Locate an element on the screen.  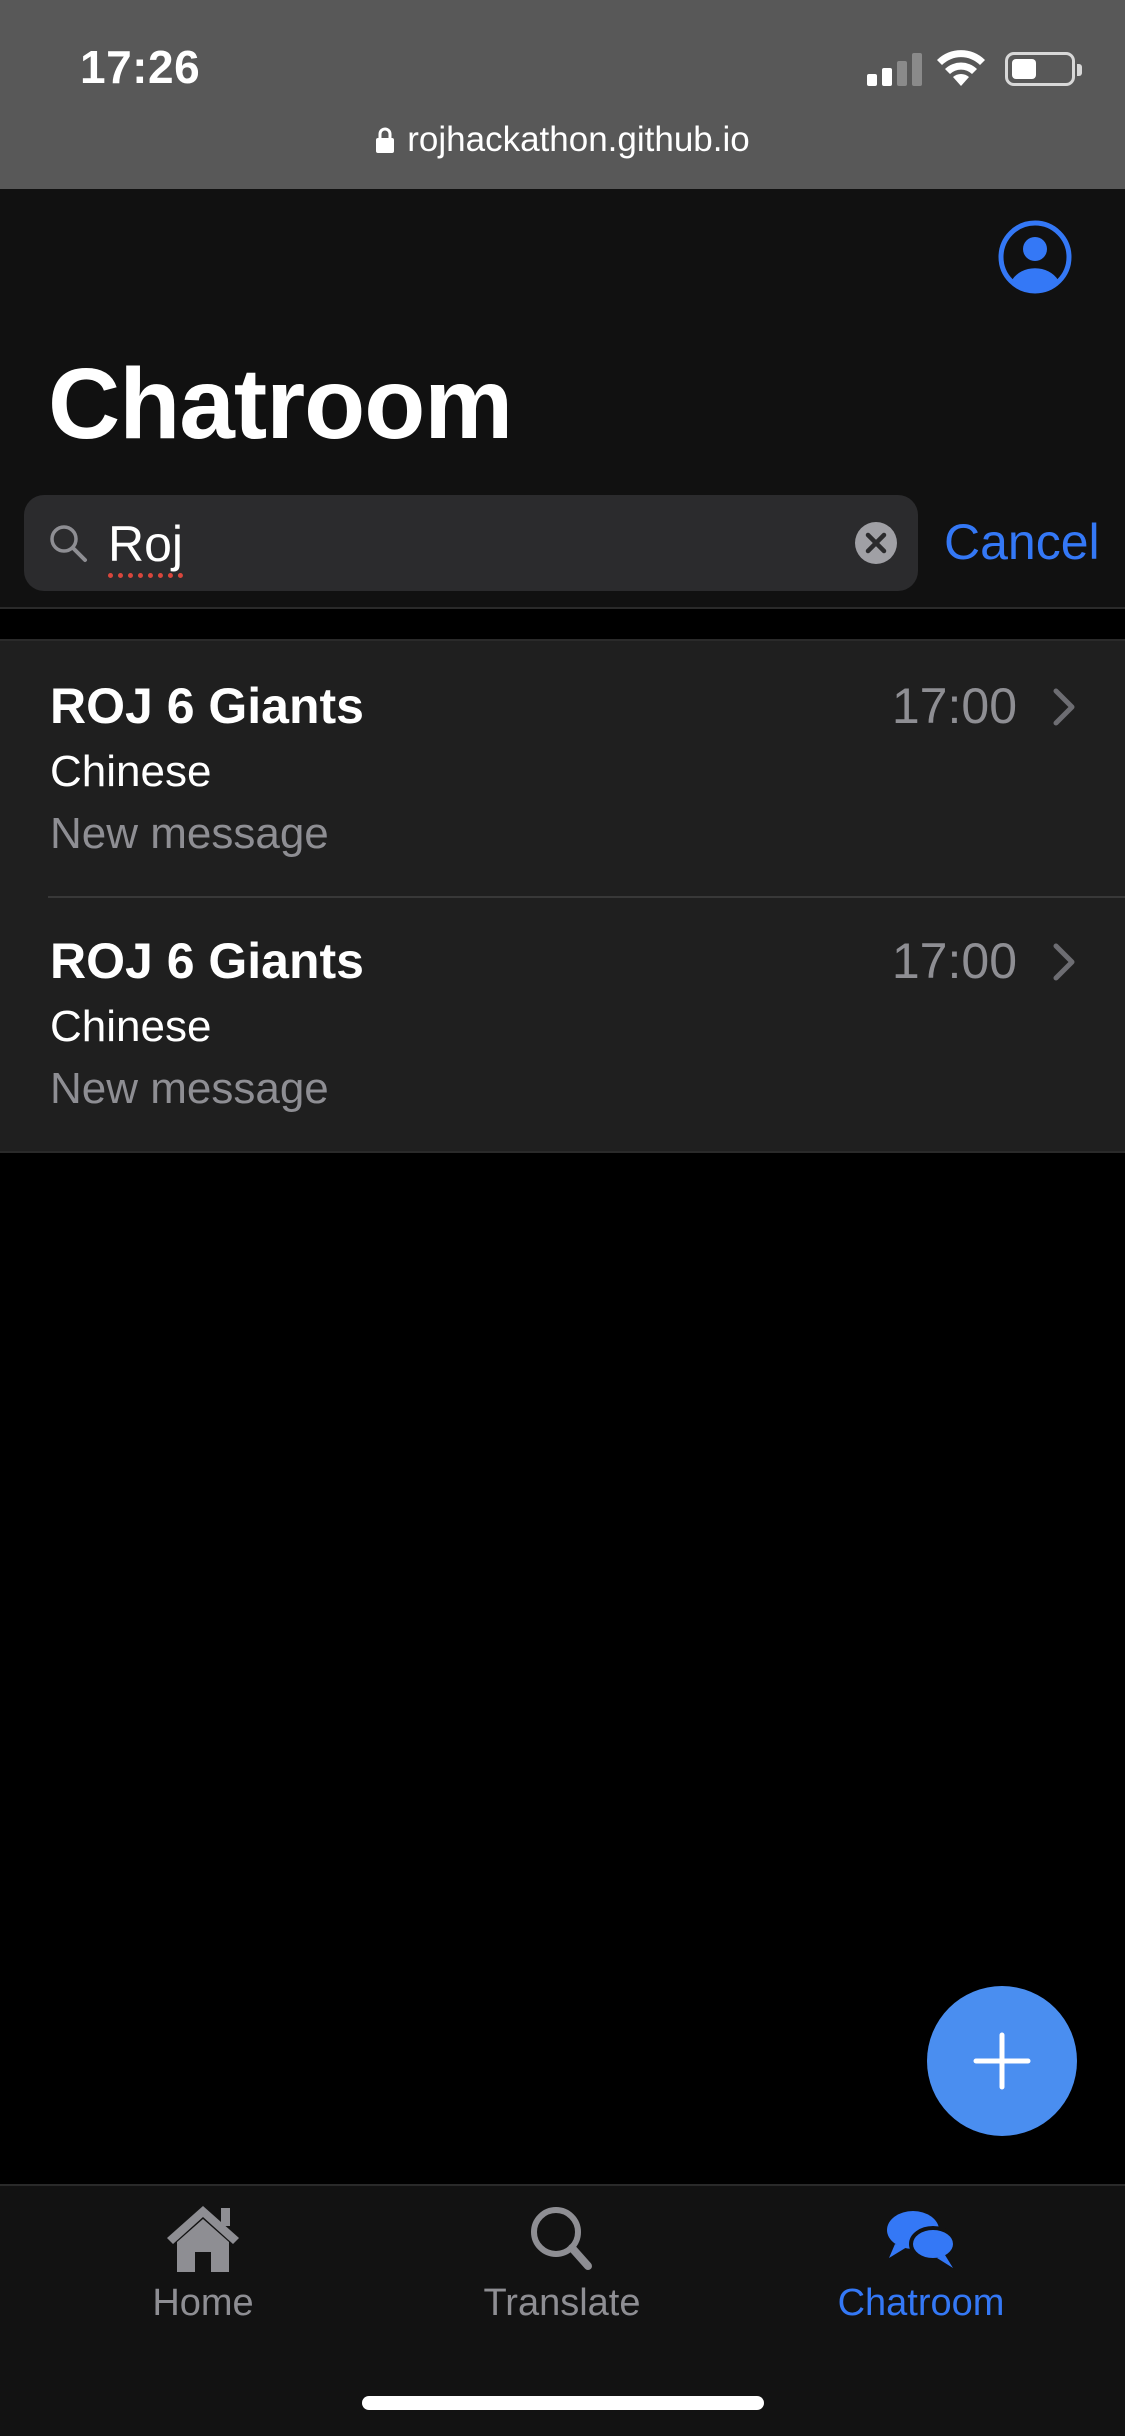
status-time: 17:26 is located at coordinates (140, 67).